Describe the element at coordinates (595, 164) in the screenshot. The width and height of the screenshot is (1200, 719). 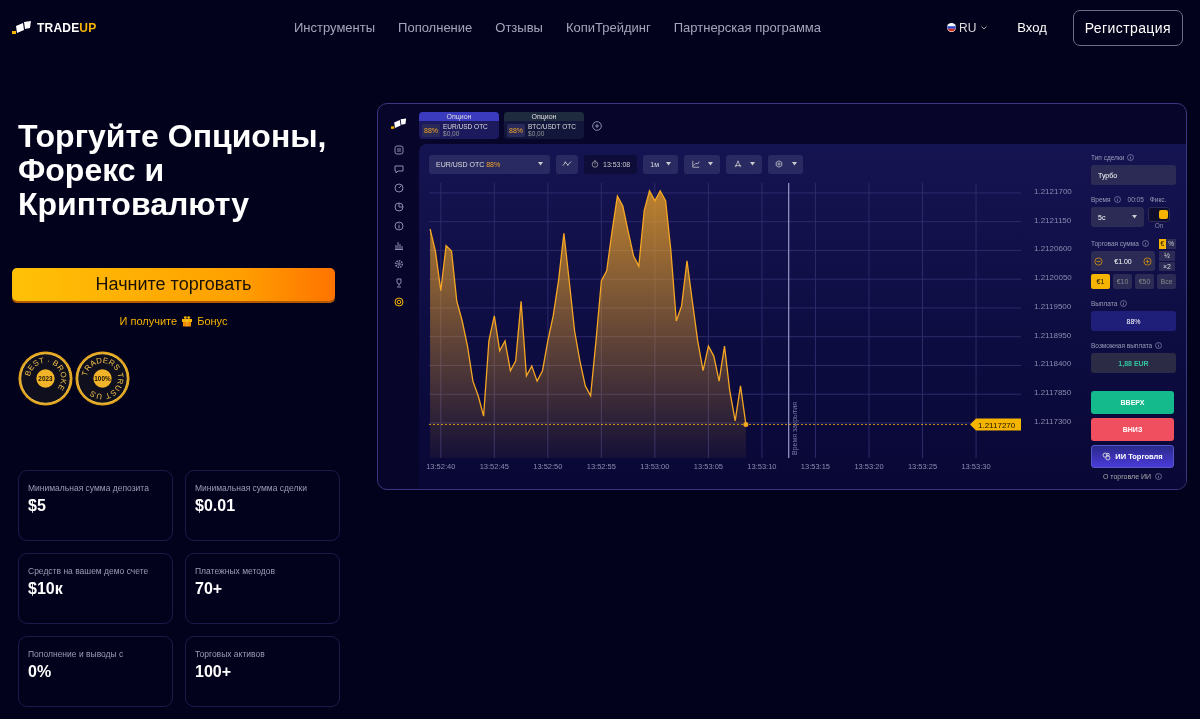
I see `timer-icon` at that location.